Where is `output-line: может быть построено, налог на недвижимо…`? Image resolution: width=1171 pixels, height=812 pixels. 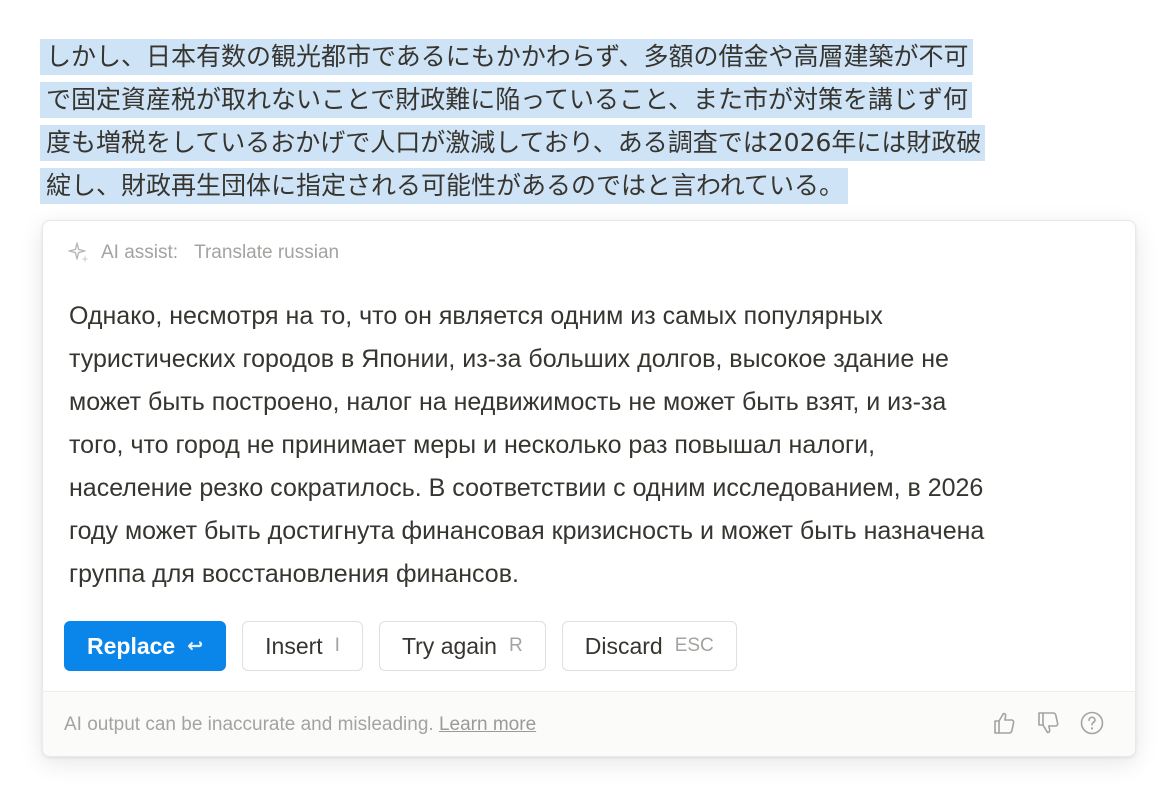
output-line: может быть построено, налог на недвижимо… is located at coordinates (508, 402).